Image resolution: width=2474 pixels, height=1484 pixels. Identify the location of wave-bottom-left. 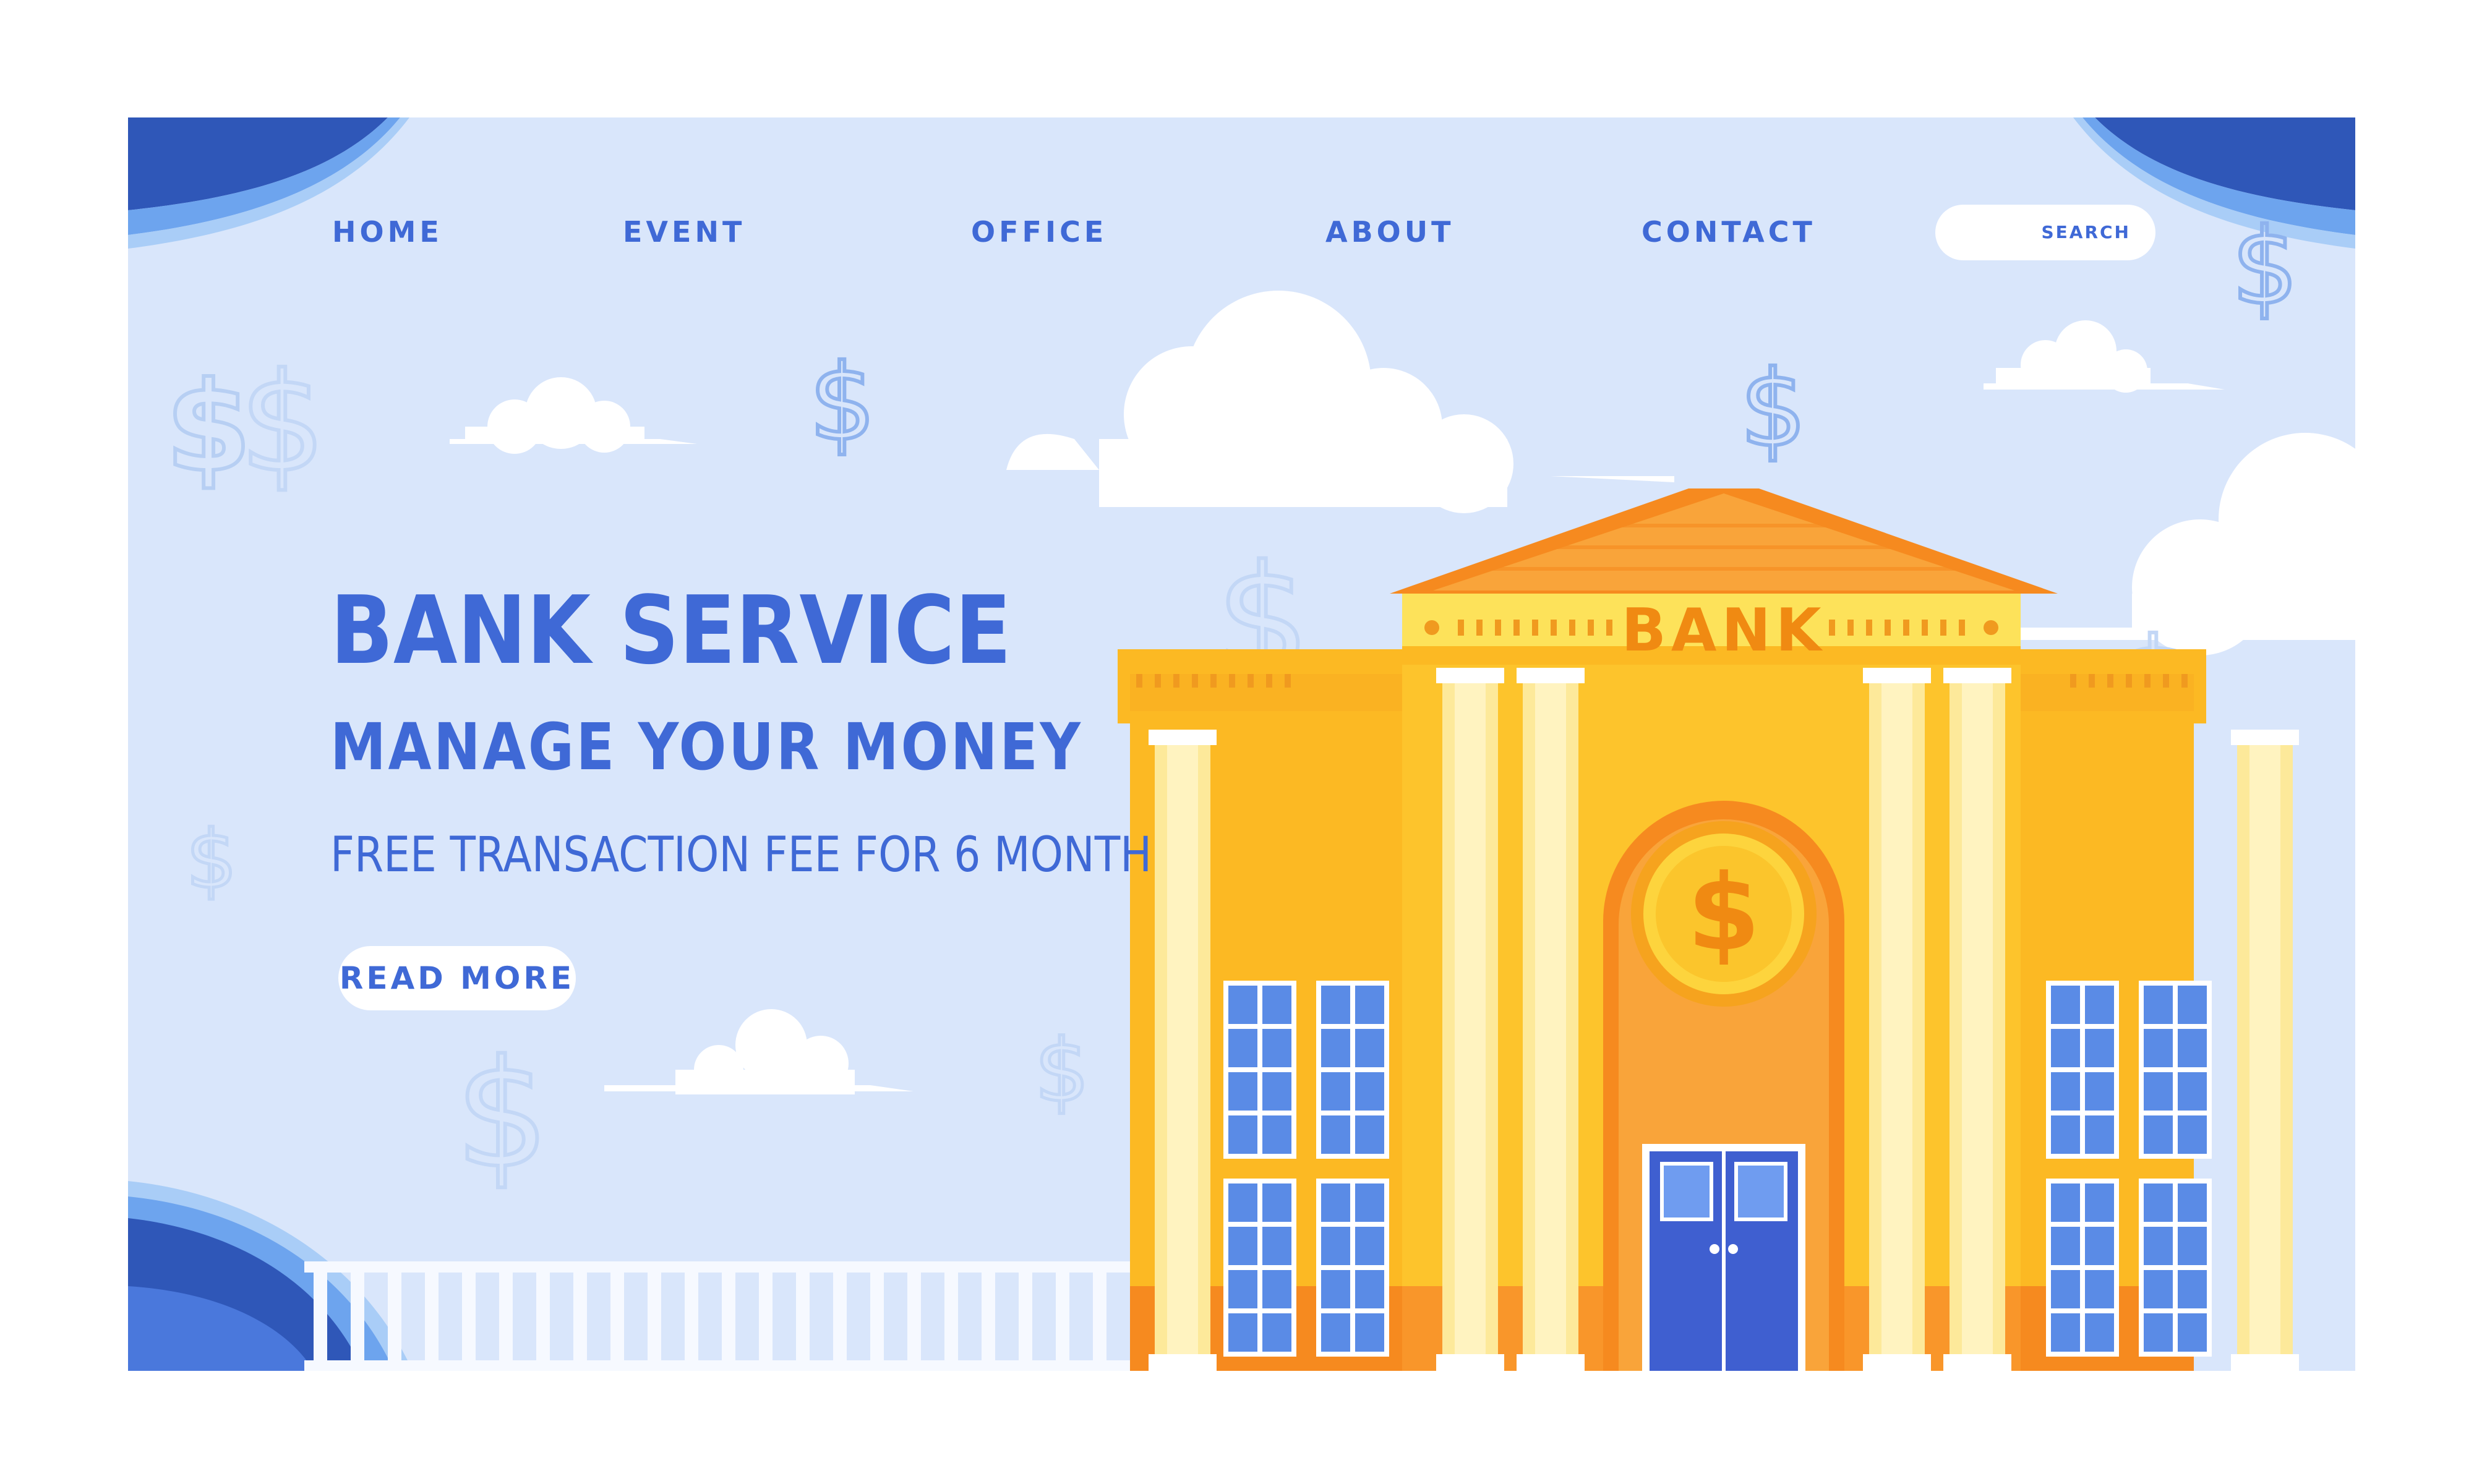
(270, 1276).